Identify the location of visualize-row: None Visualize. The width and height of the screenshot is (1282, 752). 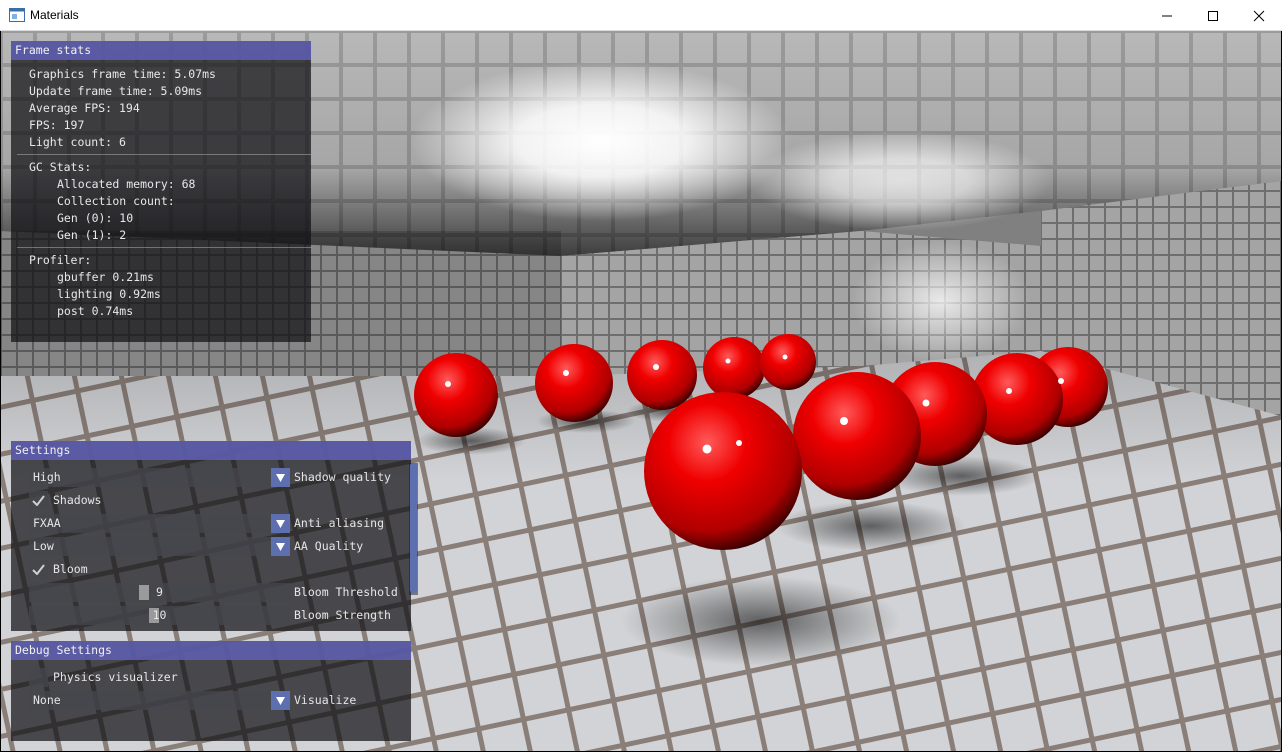
(211, 700).